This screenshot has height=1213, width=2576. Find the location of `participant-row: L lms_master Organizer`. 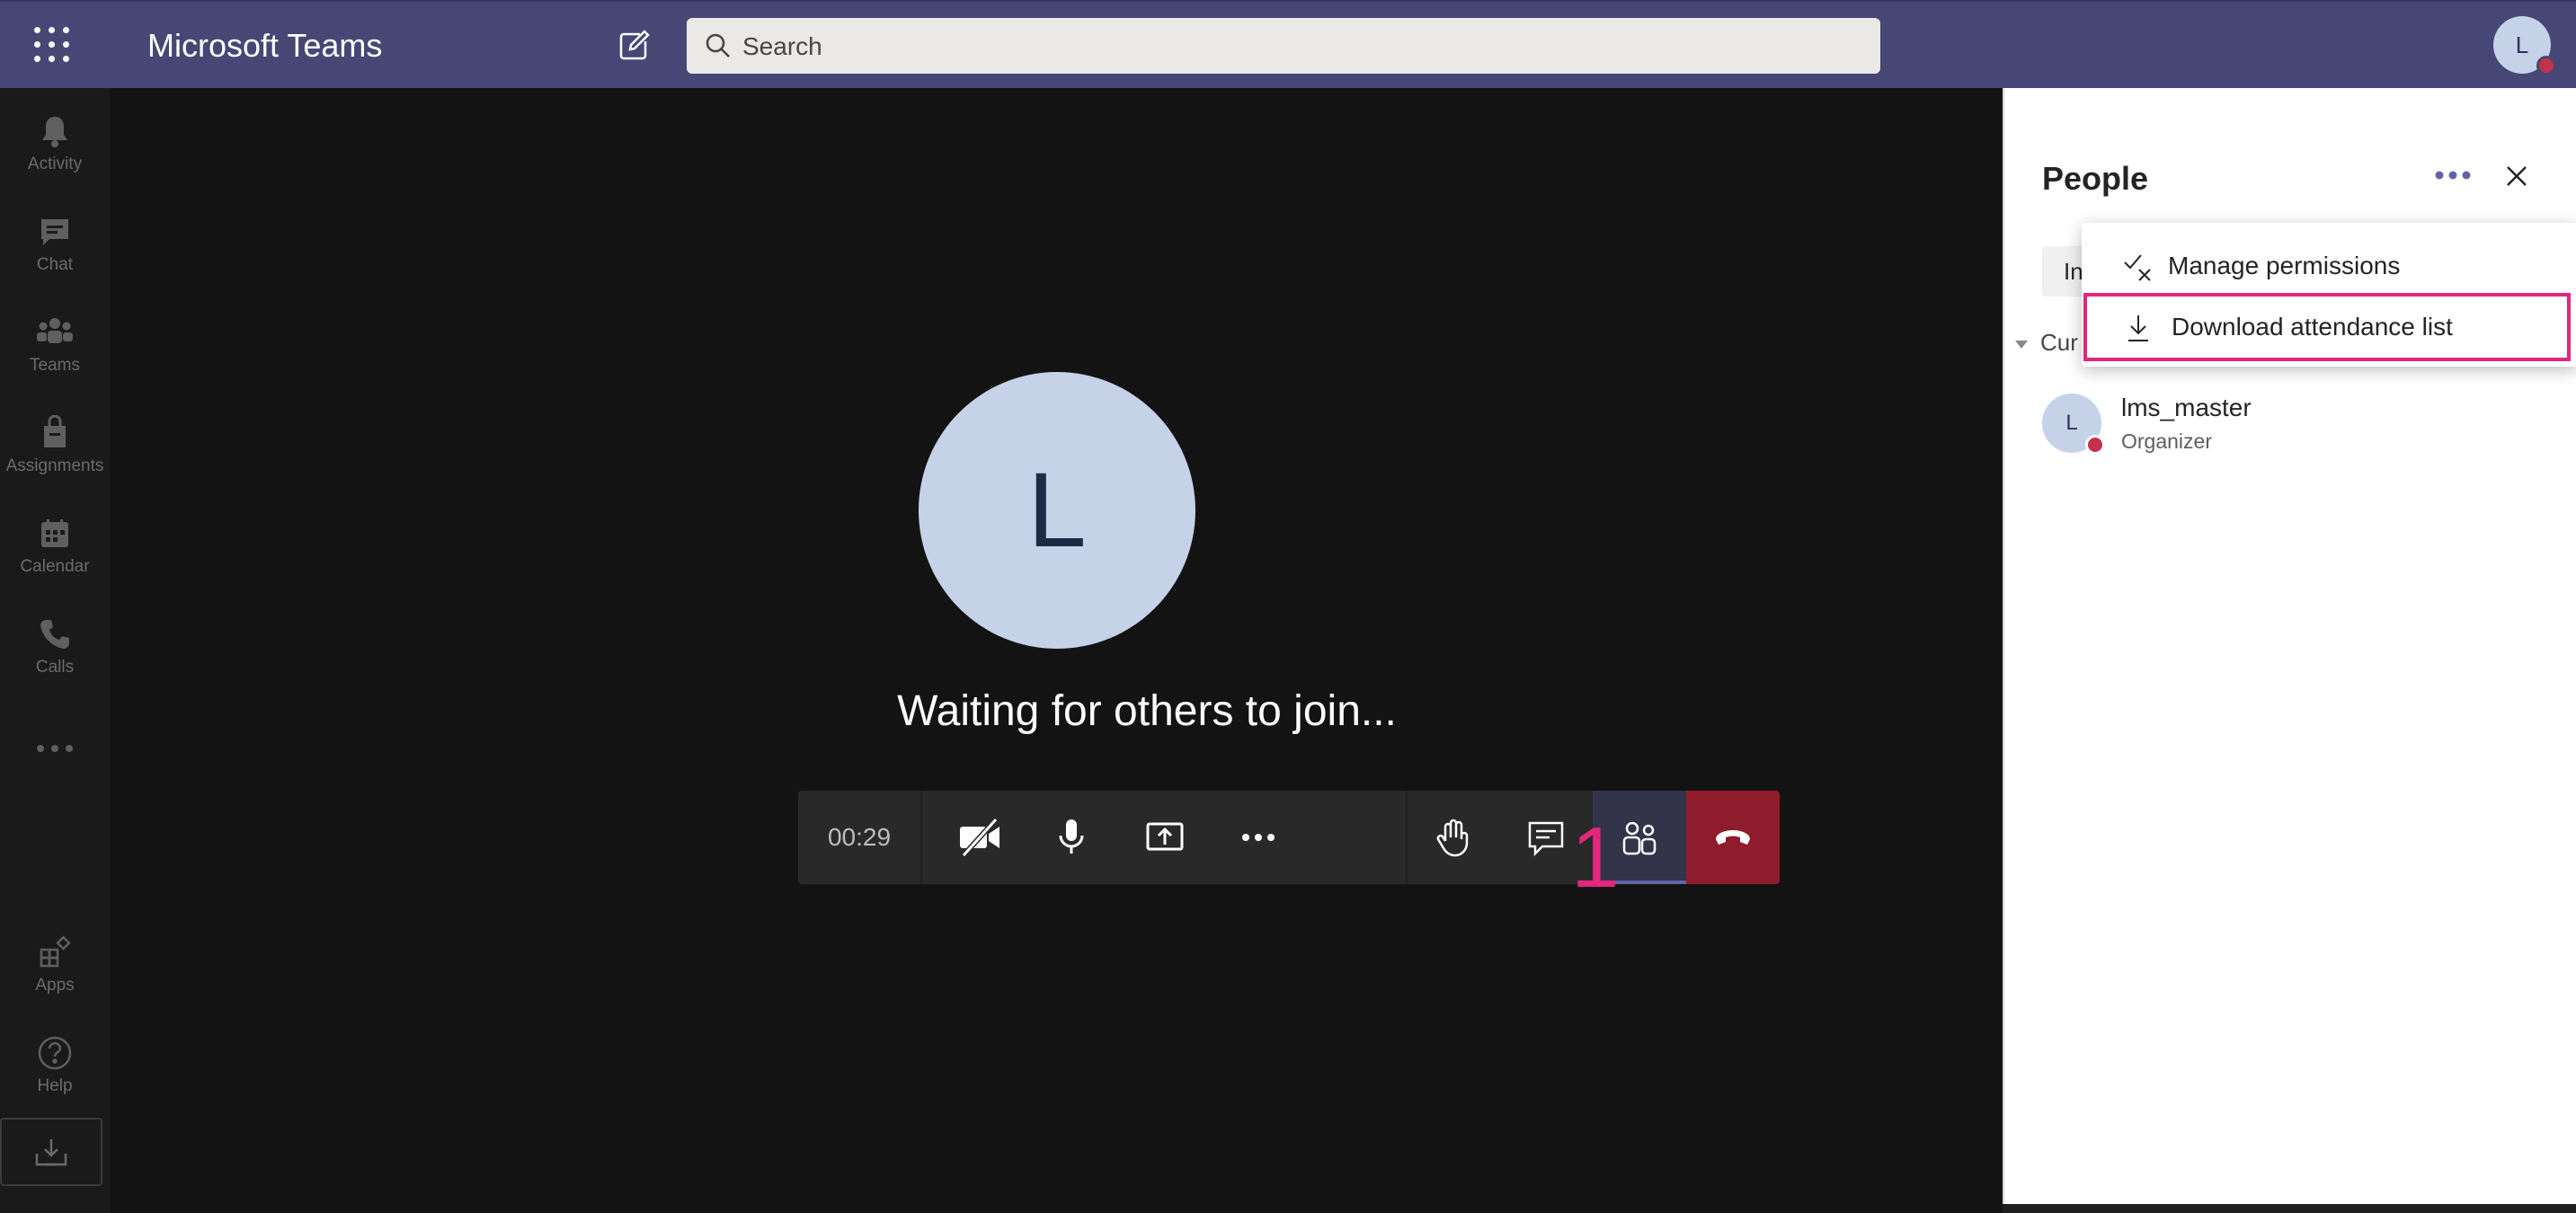

participant-row: L lms_master Organizer is located at coordinates (2293, 429).